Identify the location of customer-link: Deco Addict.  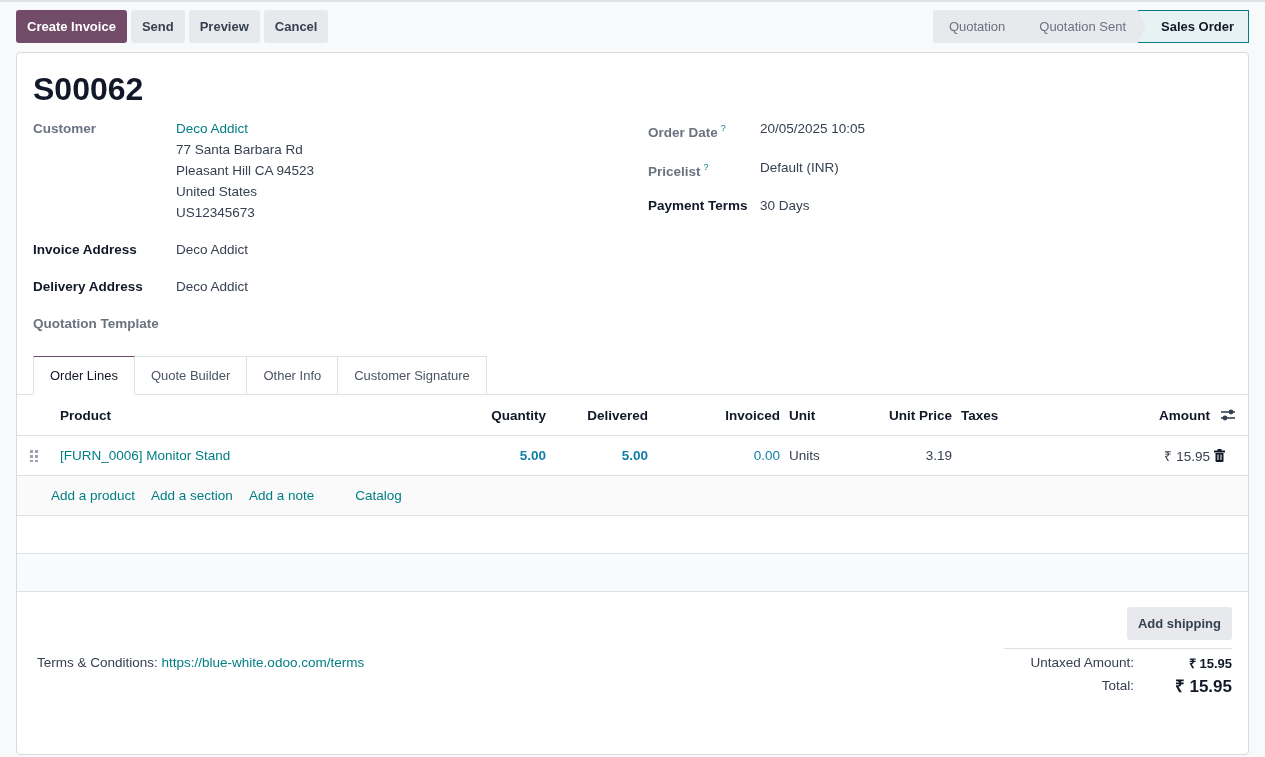
(412, 128).